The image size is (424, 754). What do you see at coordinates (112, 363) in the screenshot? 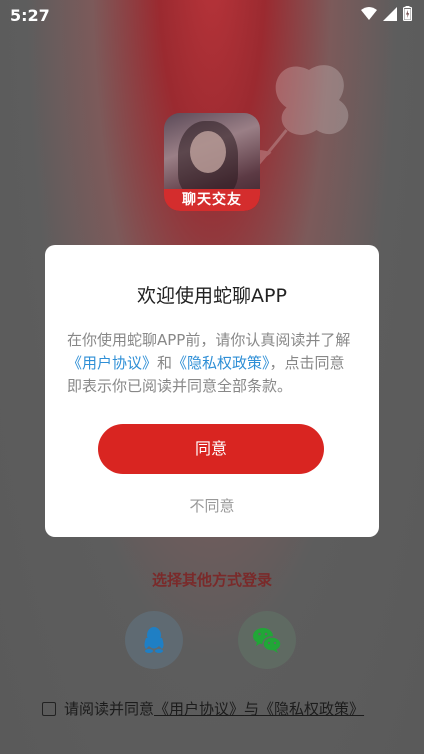
I see `dialog-user-agreement-link: 《用户协议》` at bounding box center [112, 363].